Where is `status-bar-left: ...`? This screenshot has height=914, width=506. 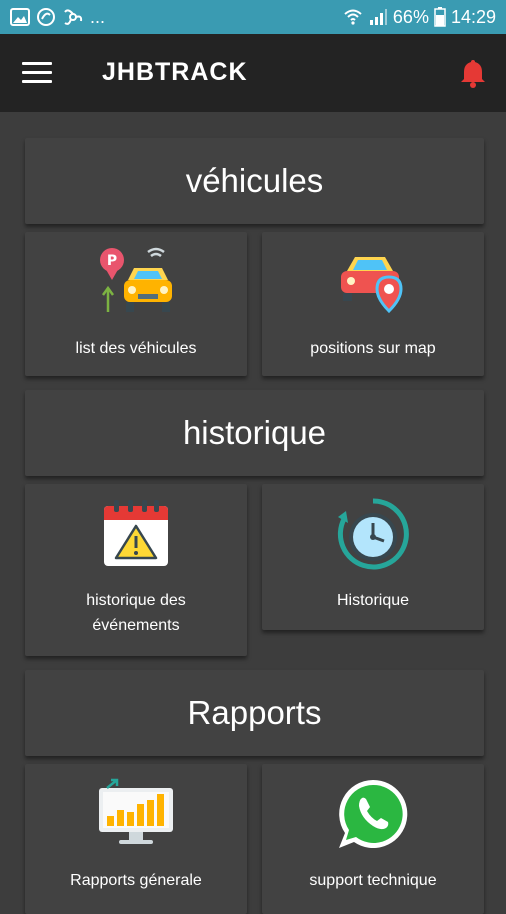 status-bar-left: ... is located at coordinates (57, 17).